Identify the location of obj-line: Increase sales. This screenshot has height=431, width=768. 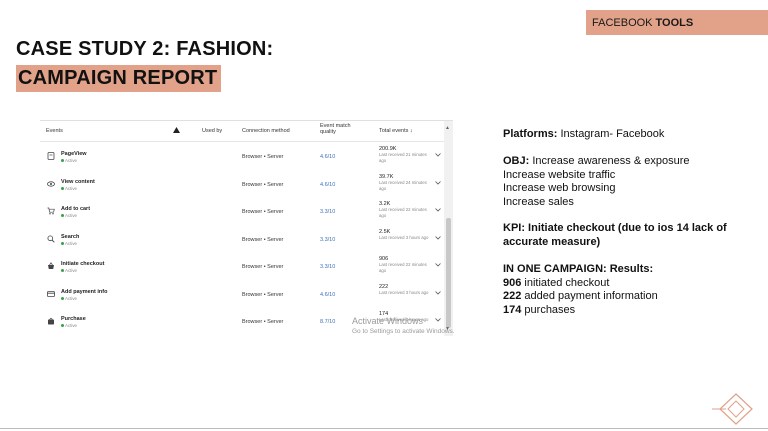
(538, 201).